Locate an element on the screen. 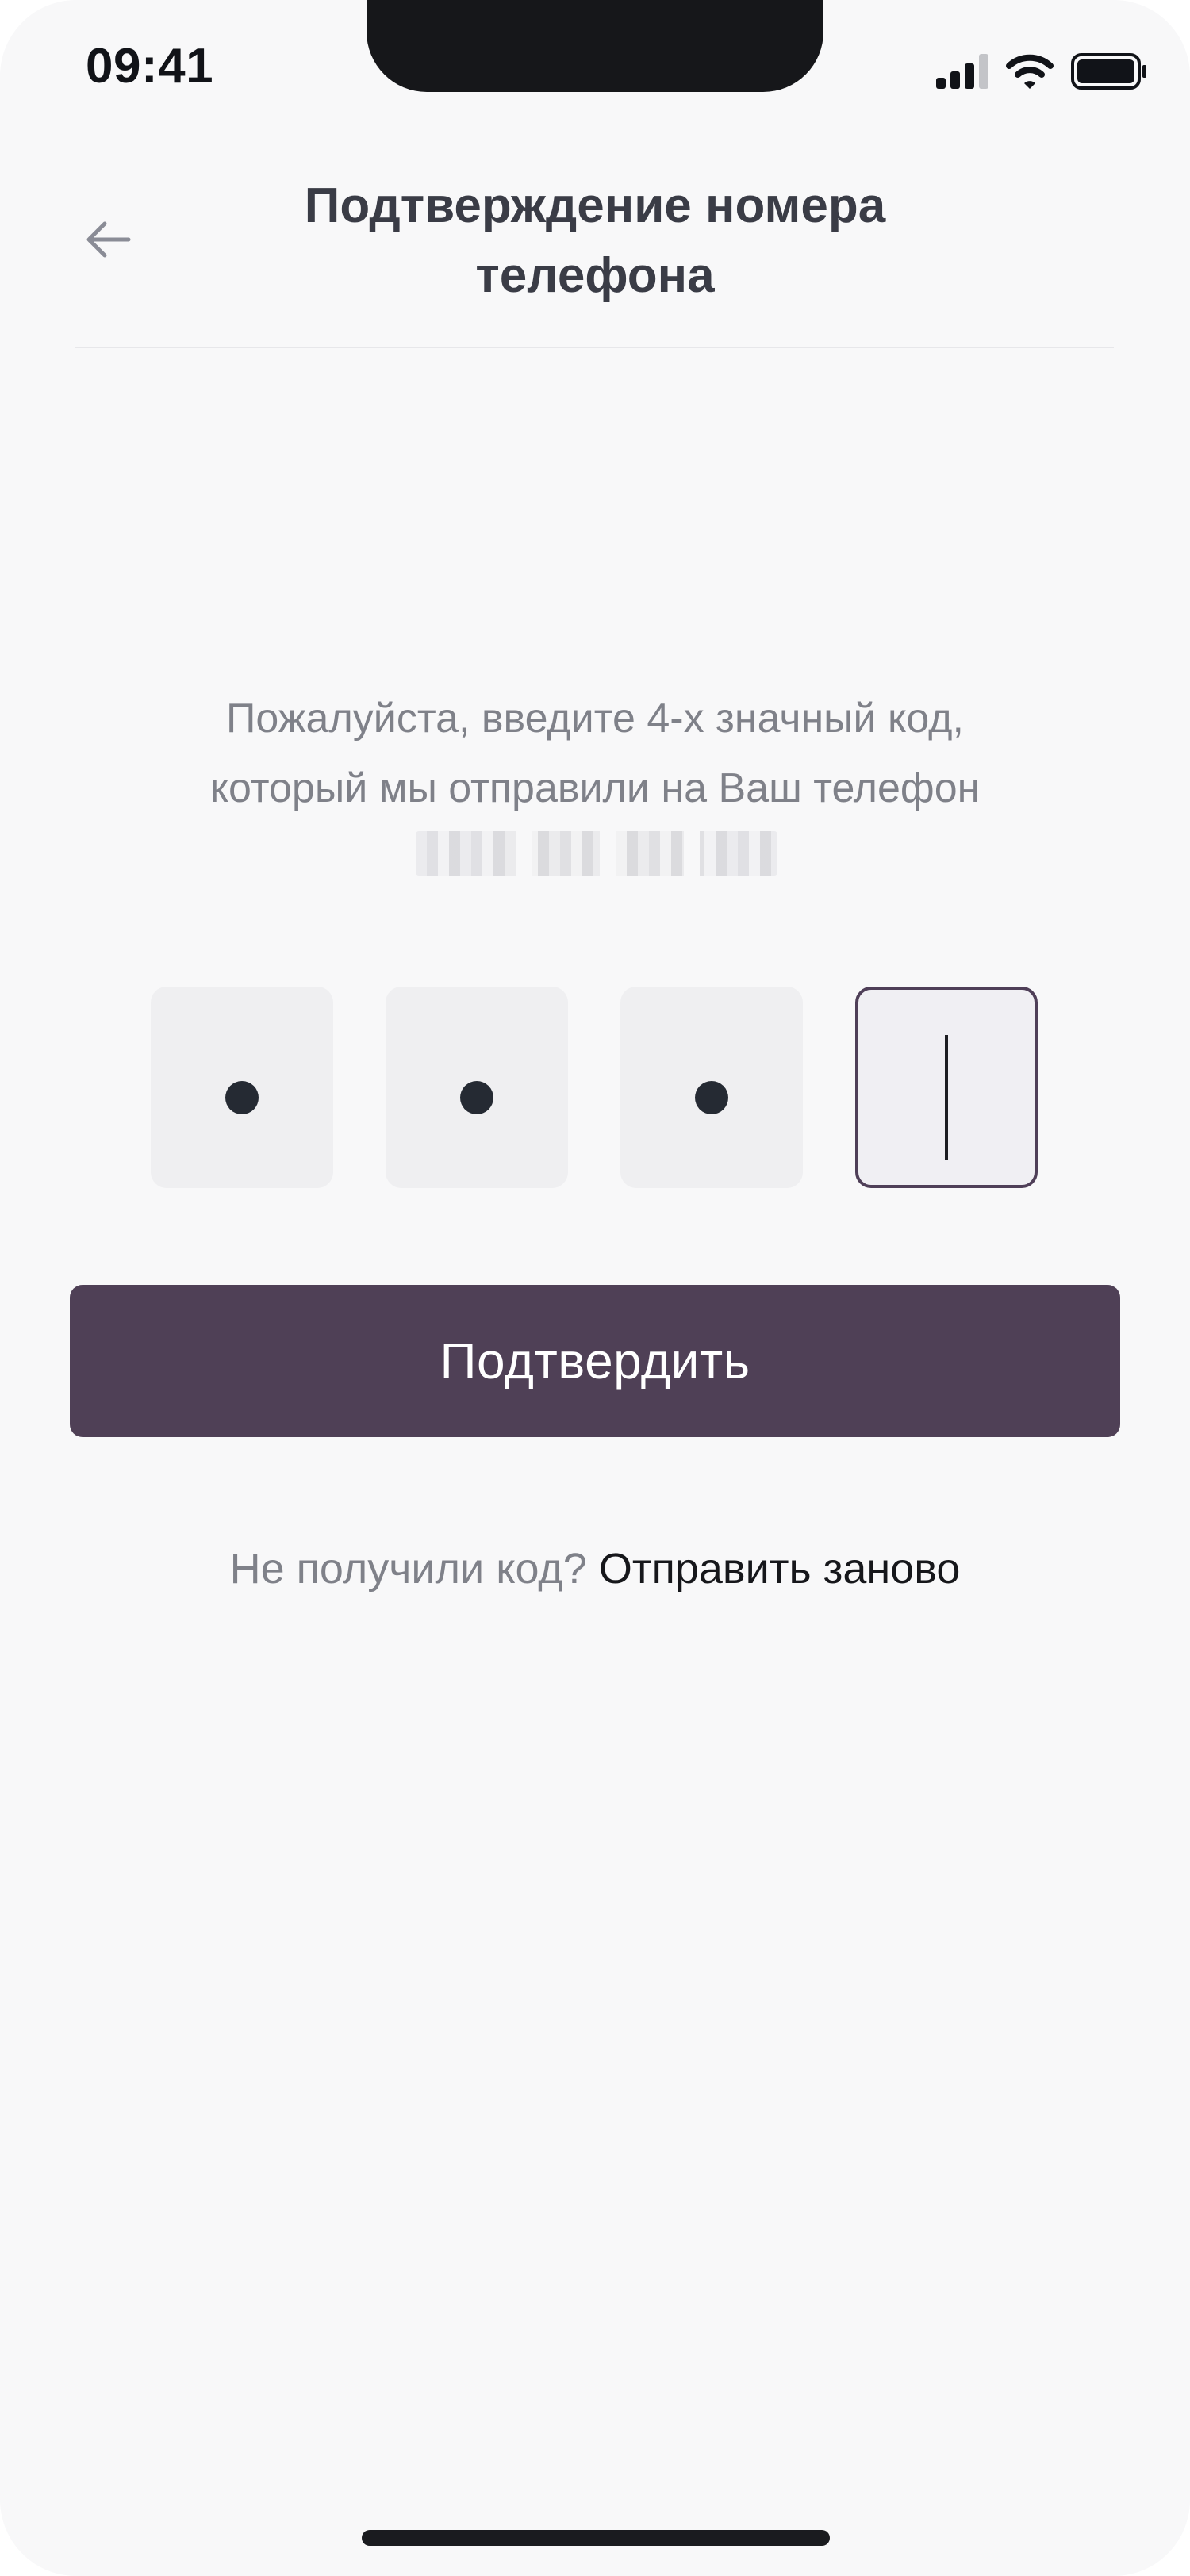 This screenshot has height=2576, width=1190. text-caret is located at coordinates (946, 1097).